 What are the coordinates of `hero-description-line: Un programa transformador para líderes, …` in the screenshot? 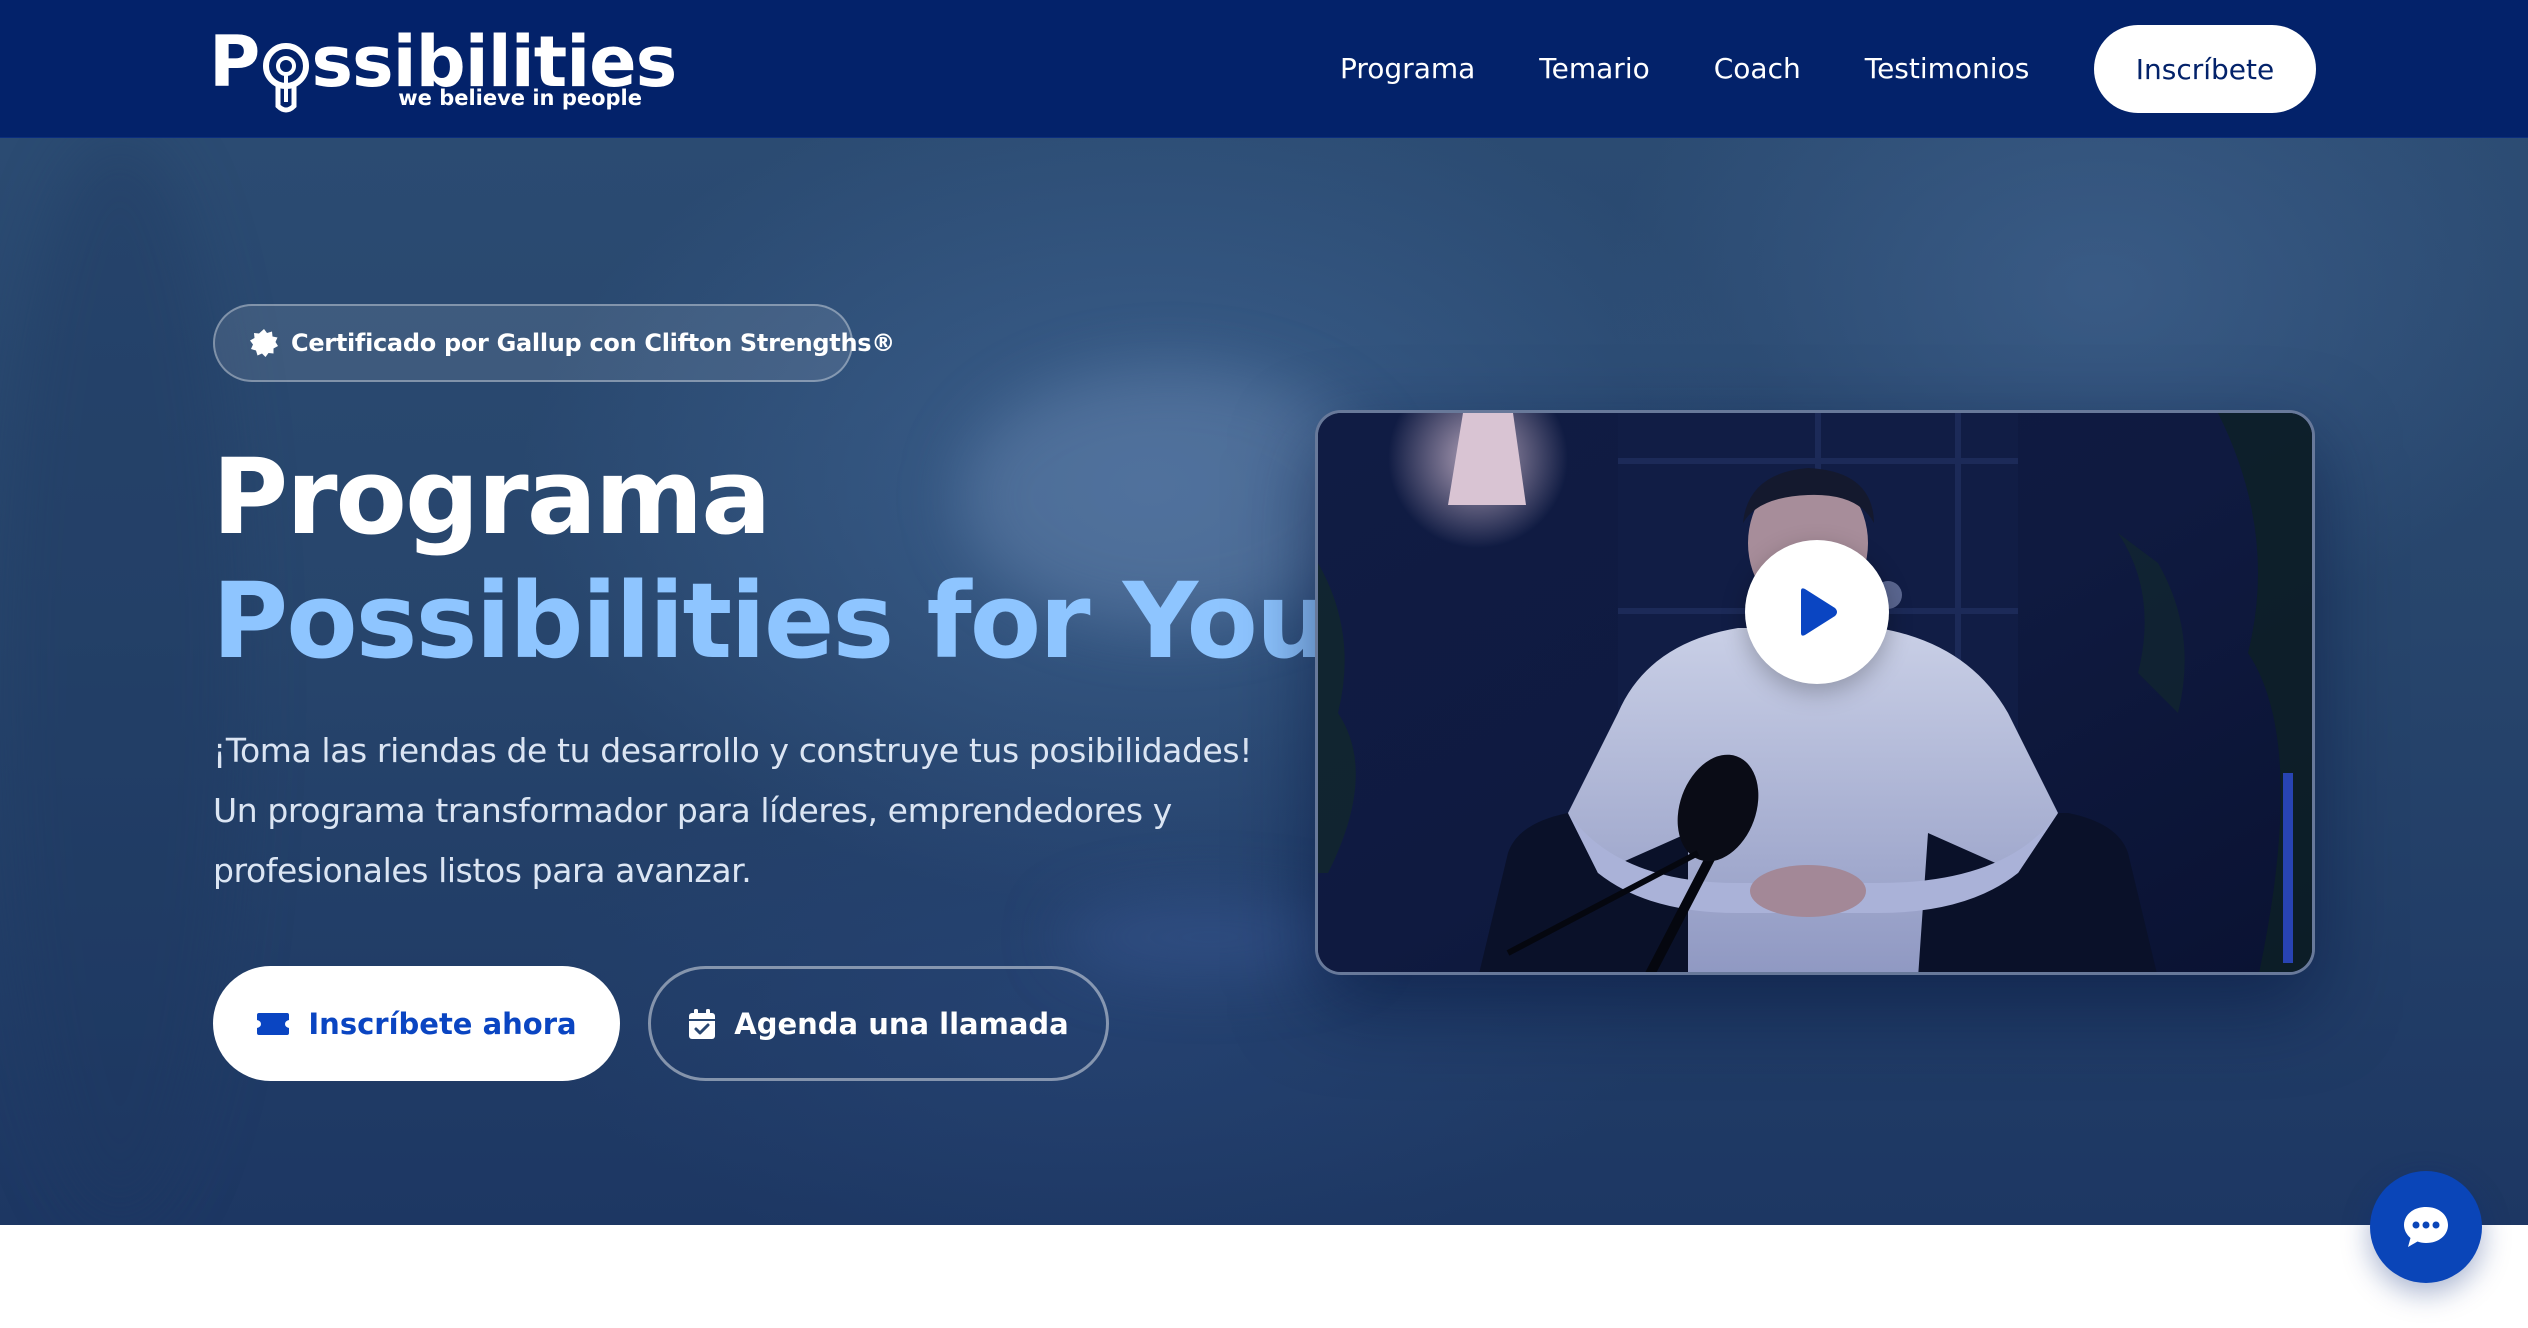 It's located at (692, 810).